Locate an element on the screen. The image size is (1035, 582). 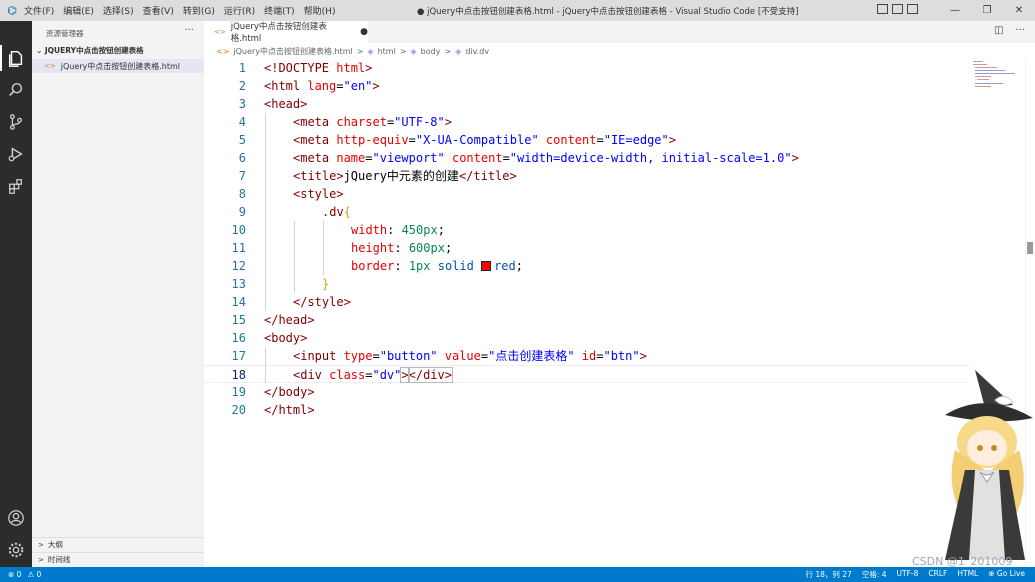
cursor-position: 行 18，列 27 is located at coordinates (828, 574).